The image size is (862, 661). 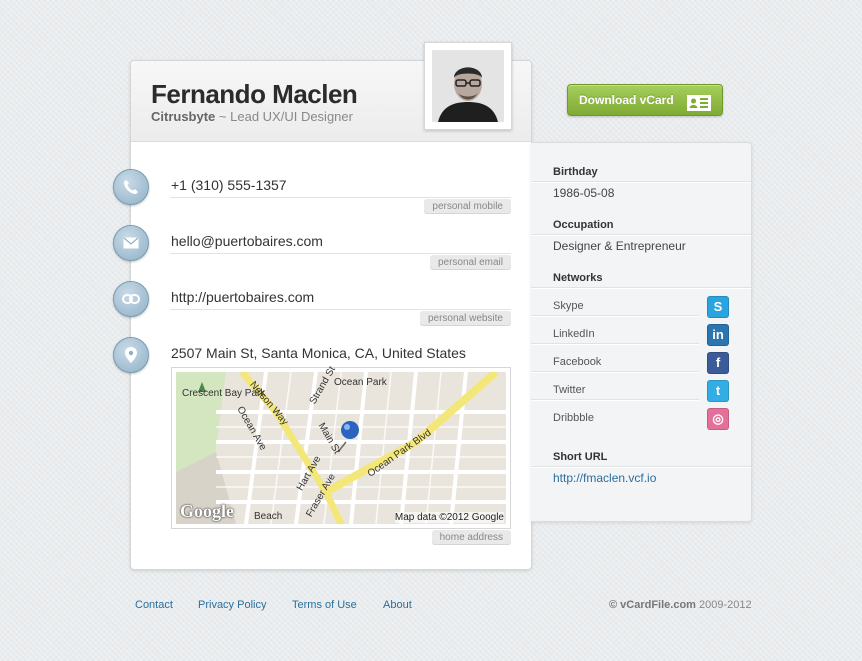 What do you see at coordinates (699, 107) in the screenshot?
I see `vcard-icon` at bounding box center [699, 107].